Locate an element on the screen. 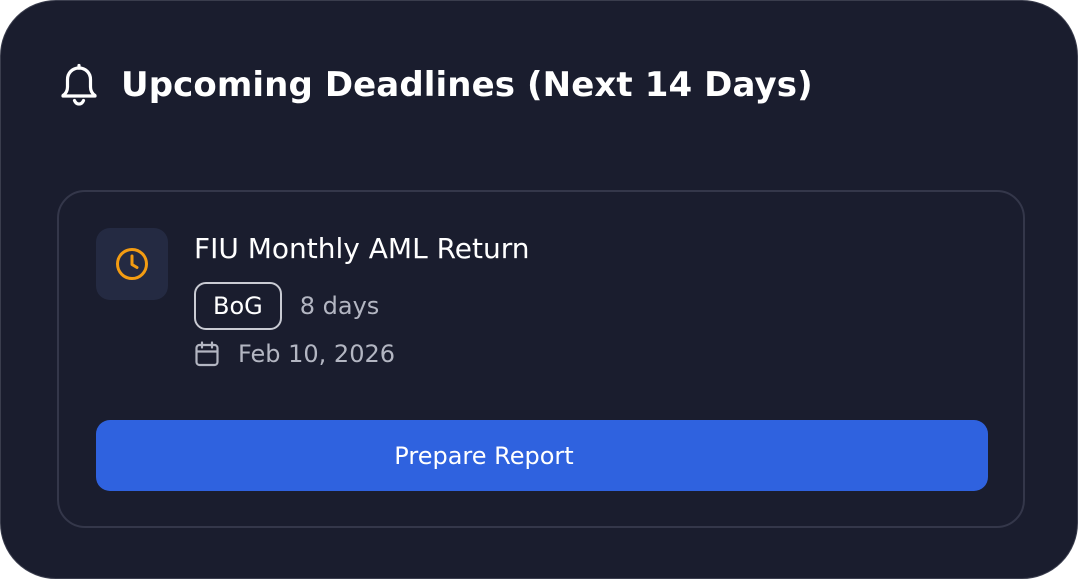 This screenshot has height=581, width=1080. due-date-row: Feb 10, 2026 is located at coordinates (294, 354).